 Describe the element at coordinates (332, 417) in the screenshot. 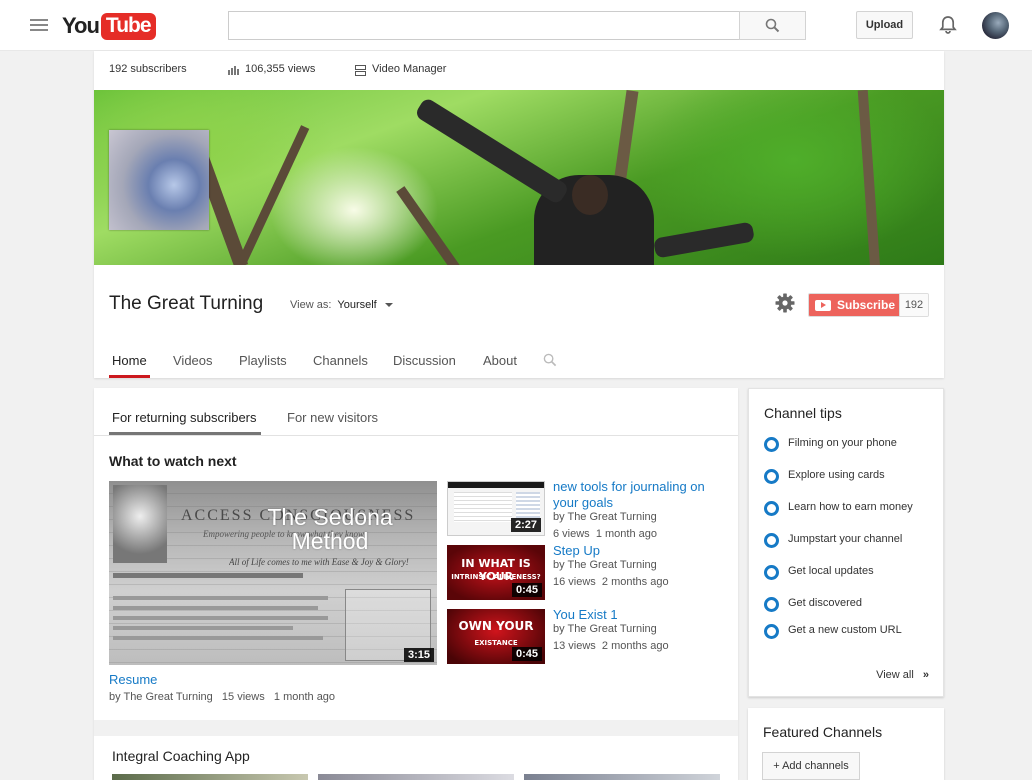

I see `subtab-new-visitors: For new visitors` at that location.